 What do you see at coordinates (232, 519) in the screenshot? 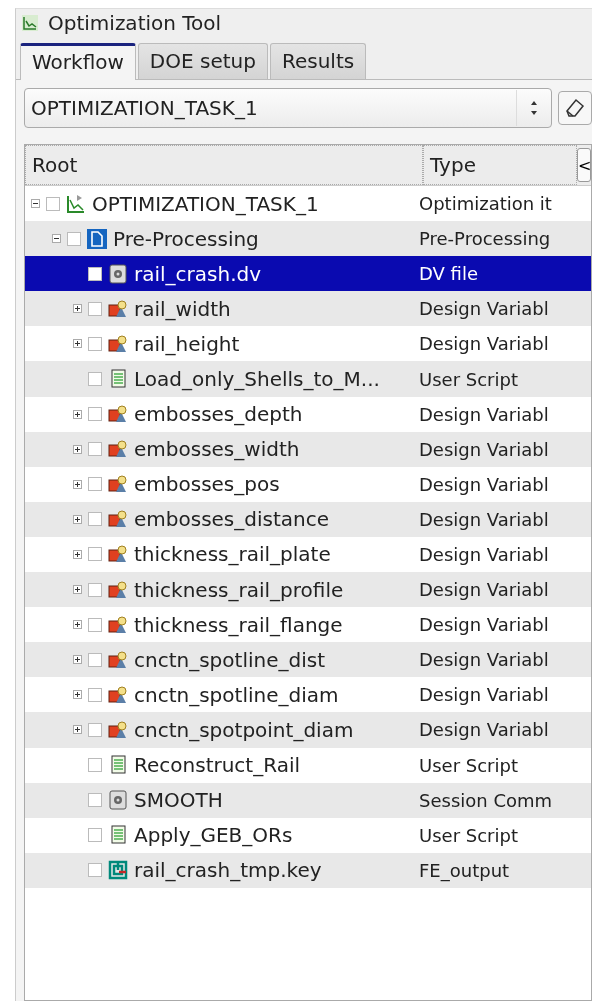
I see `item-name: embosses_distance` at bounding box center [232, 519].